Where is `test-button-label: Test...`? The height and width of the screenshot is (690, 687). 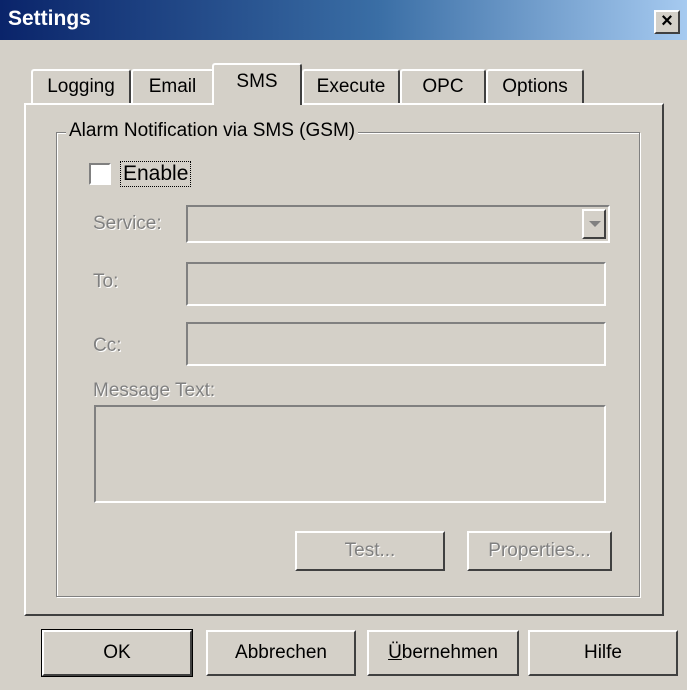 test-button-label: Test... is located at coordinates (370, 550).